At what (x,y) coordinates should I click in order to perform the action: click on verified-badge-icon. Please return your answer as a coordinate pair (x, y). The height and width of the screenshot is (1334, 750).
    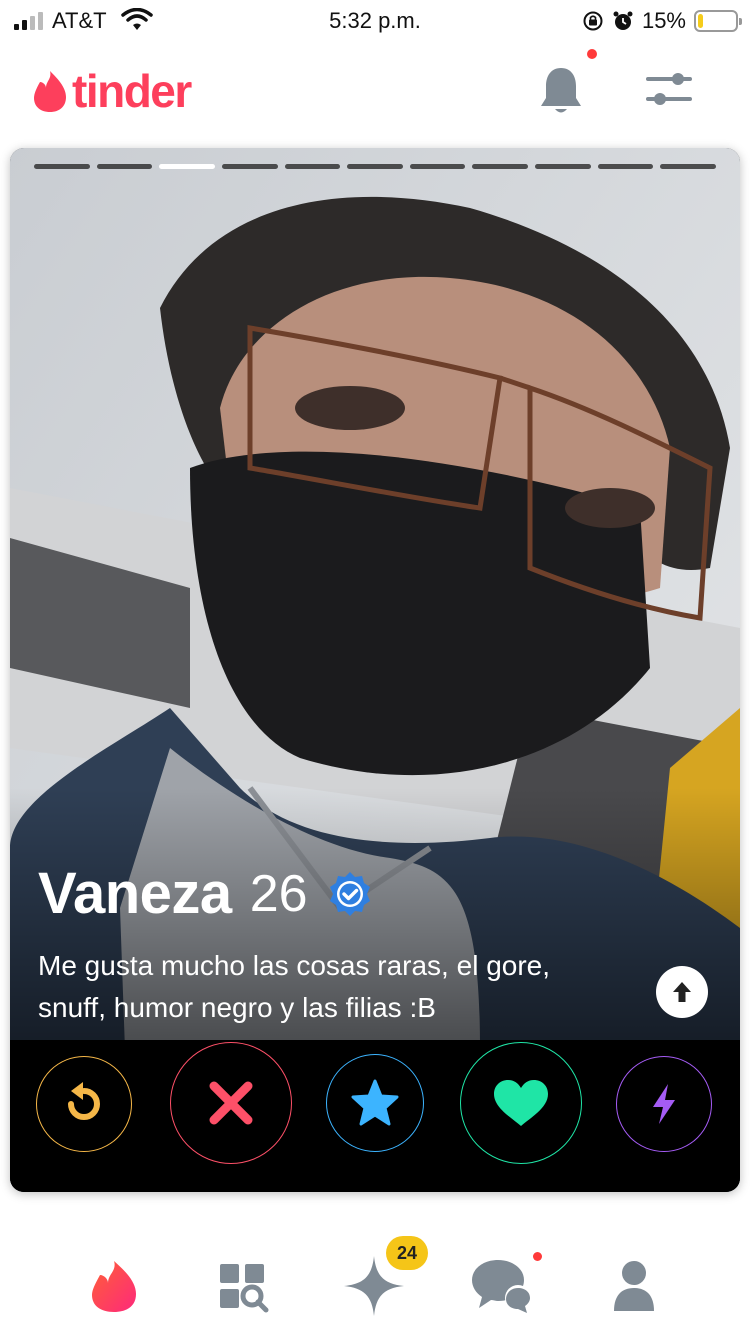
    Looking at the image, I should click on (349, 893).